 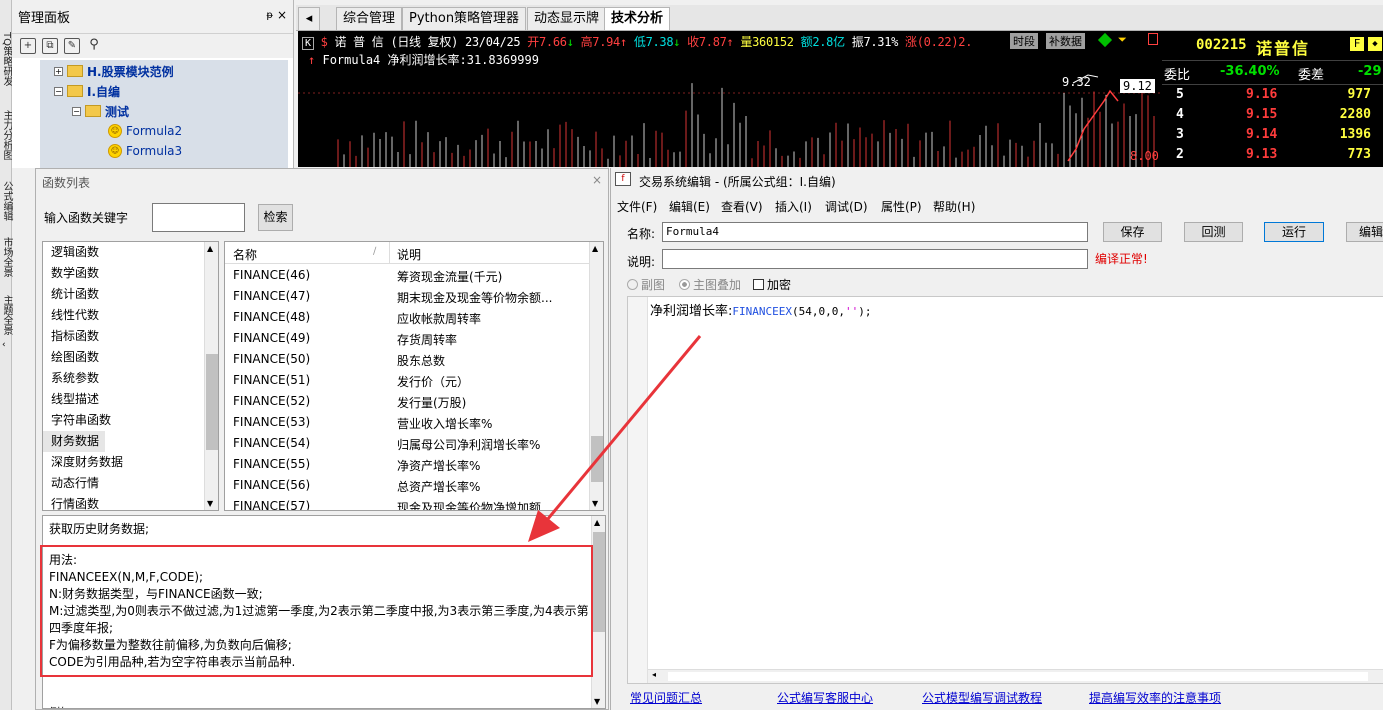 What do you see at coordinates (825, 697) in the screenshot?
I see `help-link: 公式编写客服中心` at bounding box center [825, 697].